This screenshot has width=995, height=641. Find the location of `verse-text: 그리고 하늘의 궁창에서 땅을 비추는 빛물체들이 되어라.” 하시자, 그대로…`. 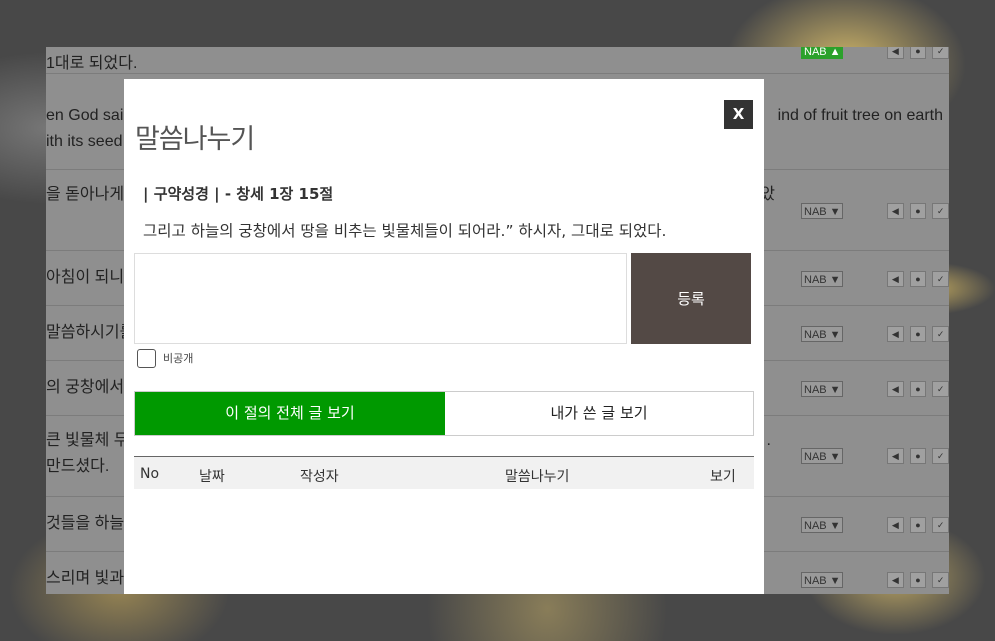

verse-text: 그리고 하늘의 궁창에서 땅을 비추는 빛물체들이 되어라.” 하시자, 그대로… is located at coordinates (405, 231).